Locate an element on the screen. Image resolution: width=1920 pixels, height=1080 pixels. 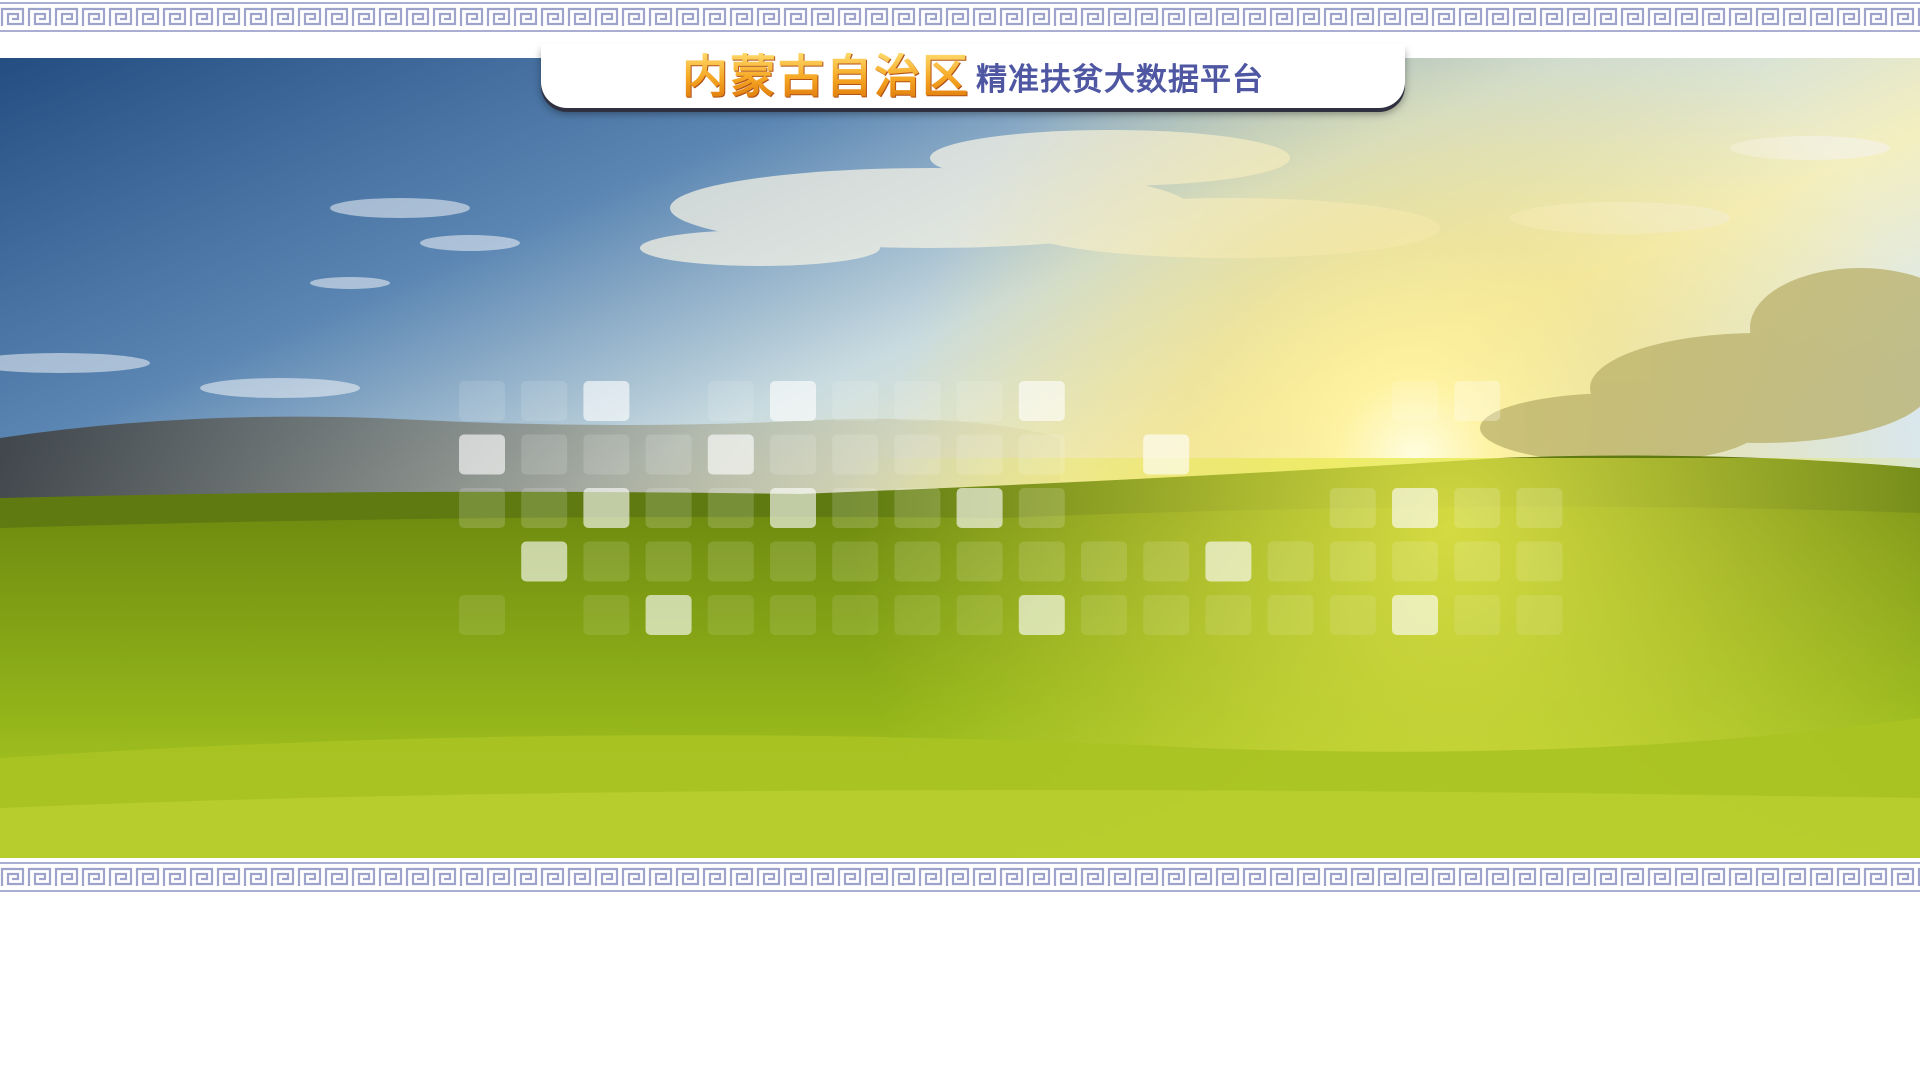
title-region-text: 内蒙古自治区 is located at coordinates (826, 76).